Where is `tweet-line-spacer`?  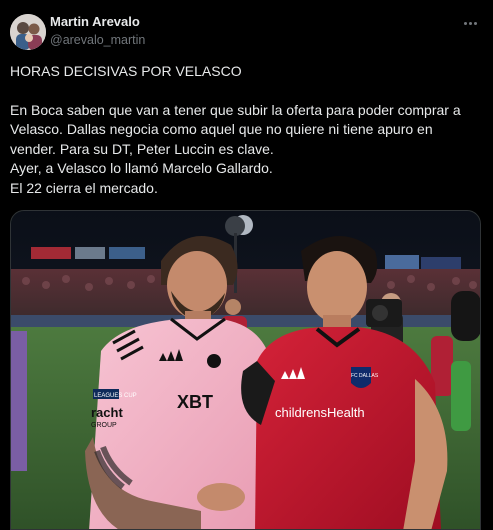 tweet-line-spacer is located at coordinates (247, 91).